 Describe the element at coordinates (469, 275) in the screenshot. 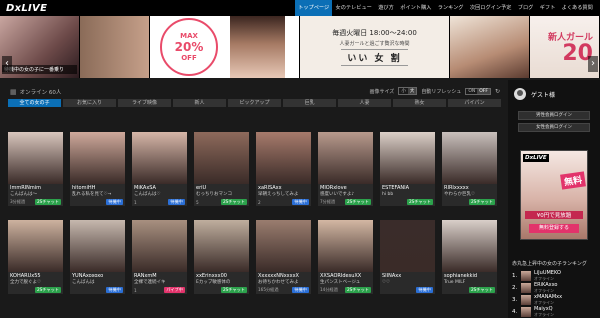

I see `performer-name: sophianekkid` at that location.